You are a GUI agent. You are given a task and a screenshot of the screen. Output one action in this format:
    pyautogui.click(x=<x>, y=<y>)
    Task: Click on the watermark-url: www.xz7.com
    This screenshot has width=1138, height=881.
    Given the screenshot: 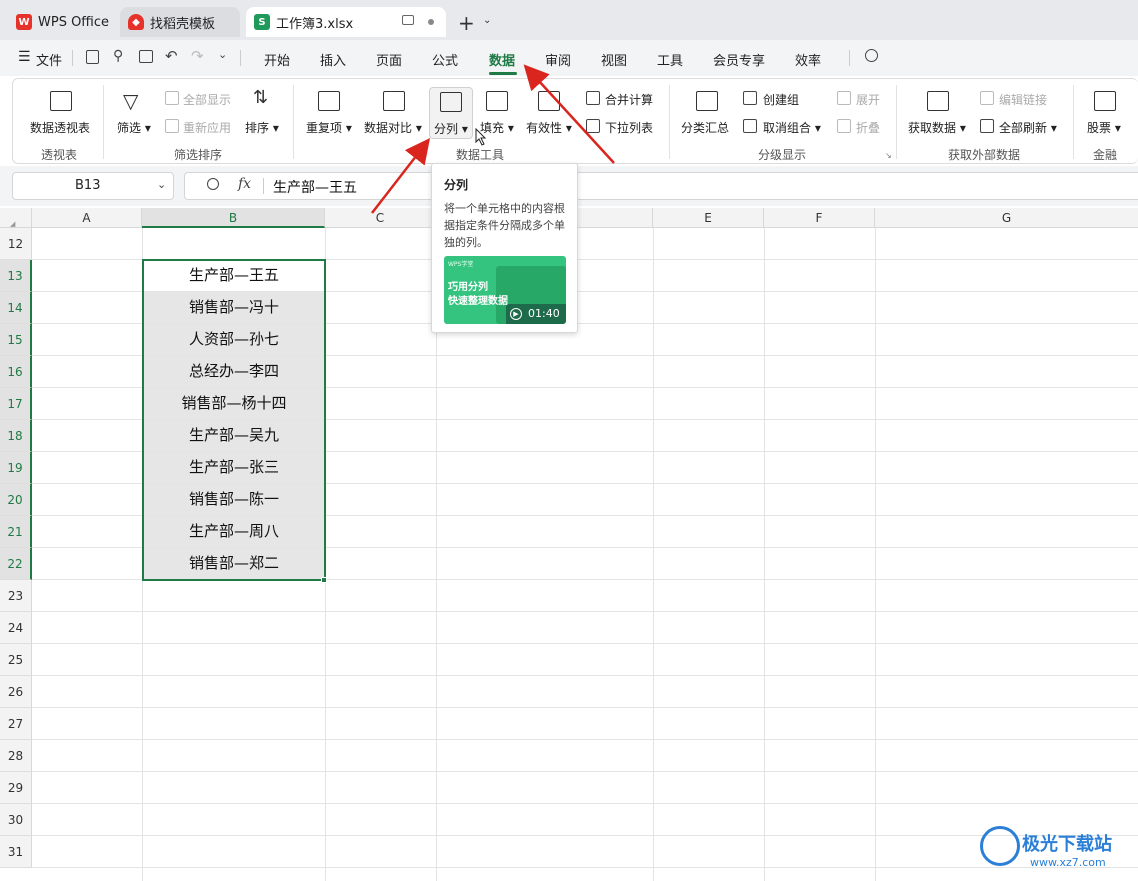 What is the action you would take?
    pyautogui.click(x=1068, y=862)
    